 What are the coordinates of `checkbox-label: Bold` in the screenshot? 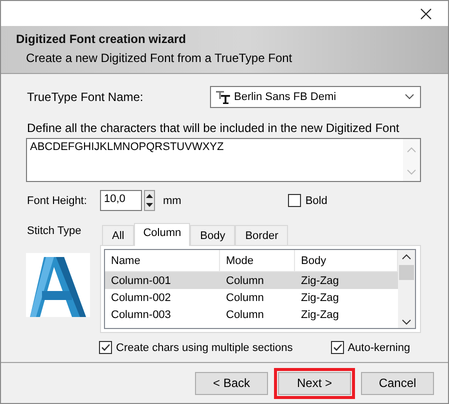 It's located at (316, 200).